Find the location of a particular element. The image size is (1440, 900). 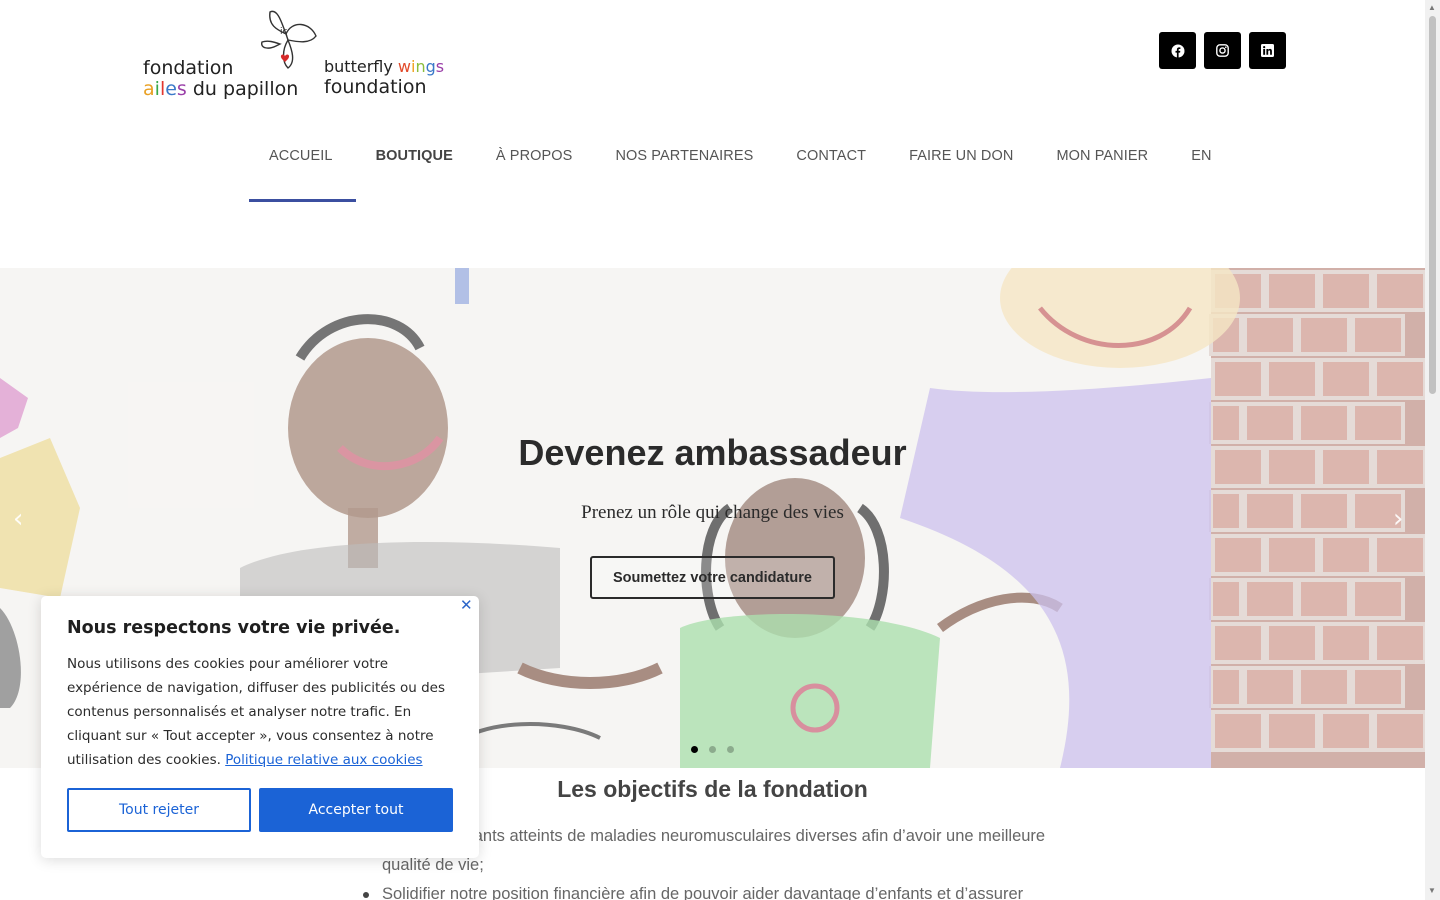

facebook-button is located at coordinates (1177, 50).